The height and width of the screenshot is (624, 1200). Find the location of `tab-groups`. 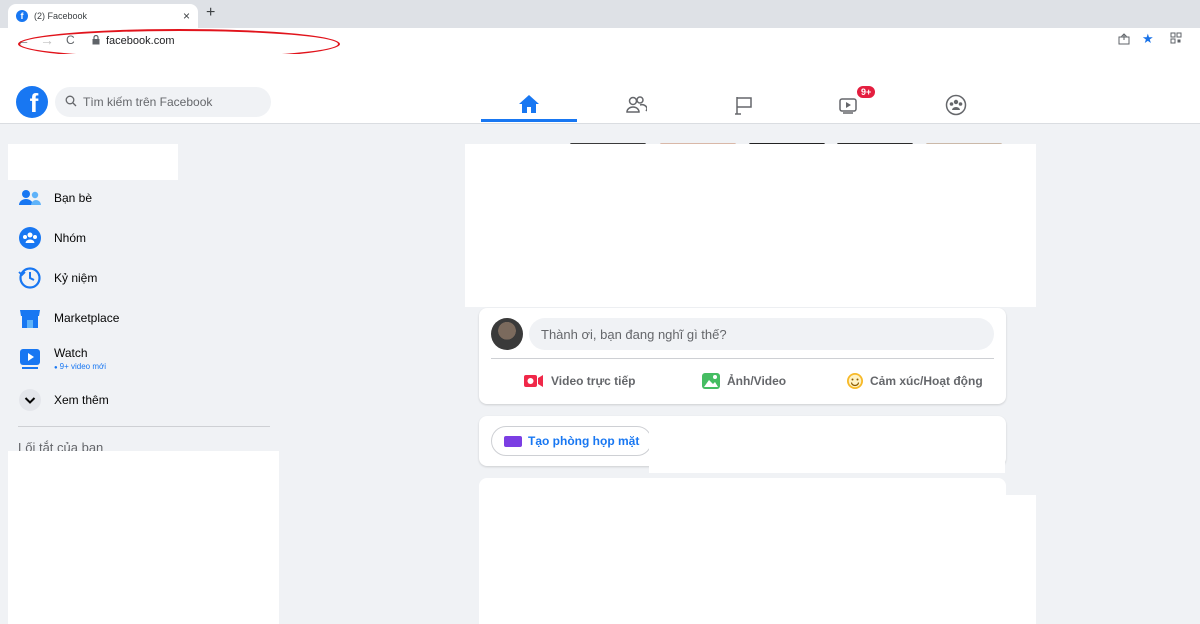

tab-groups is located at coordinates (956, 105).